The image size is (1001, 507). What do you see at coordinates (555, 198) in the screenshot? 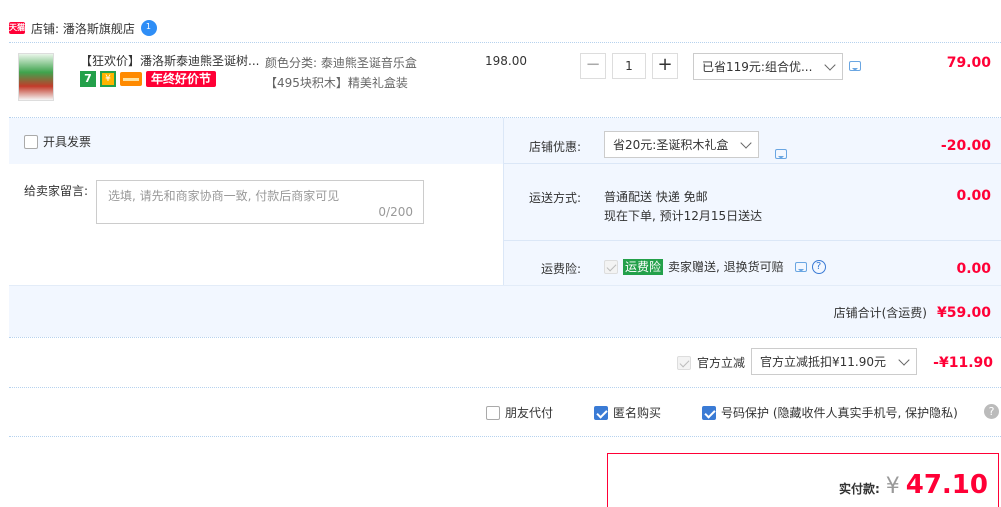
I see `shipping-label: 运送方式:` at bounding box center [555, 198].